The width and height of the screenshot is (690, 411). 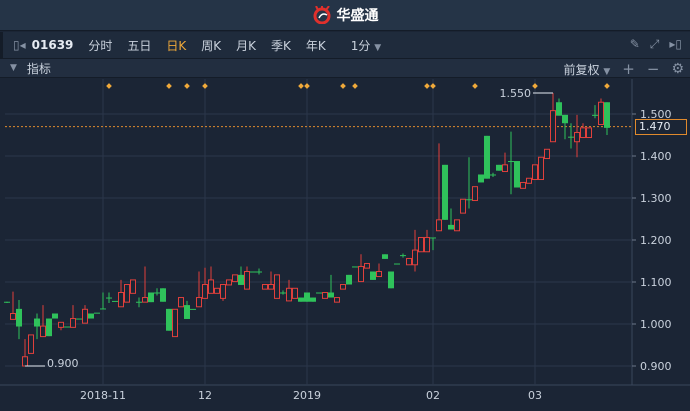 What do you see at coordinates (635, 44) in the screenshot?
I see `pencil-icon: ✎` at bounding box center [635, 44].